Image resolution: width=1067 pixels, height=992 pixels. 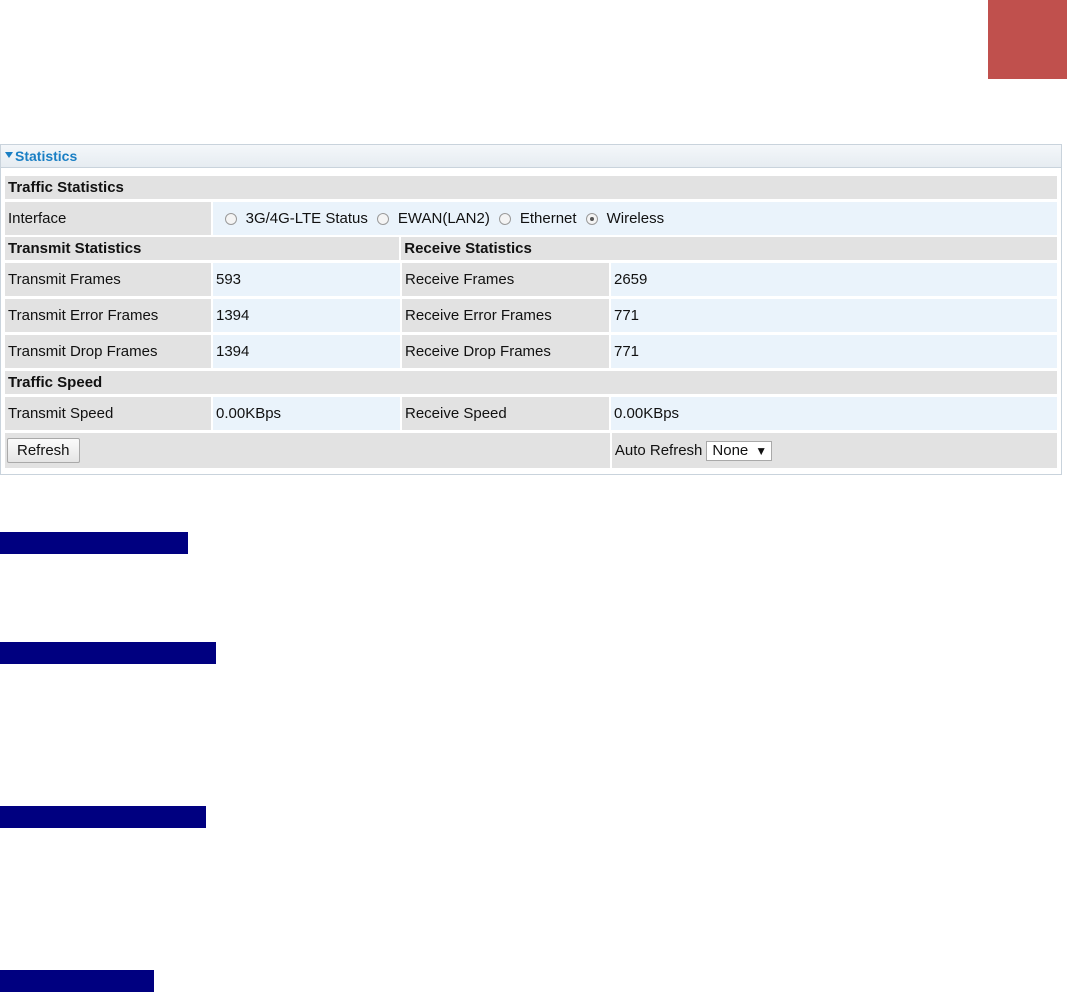 I want to click on receive-drop-frames-value: 771, so click(x=834, y=351).